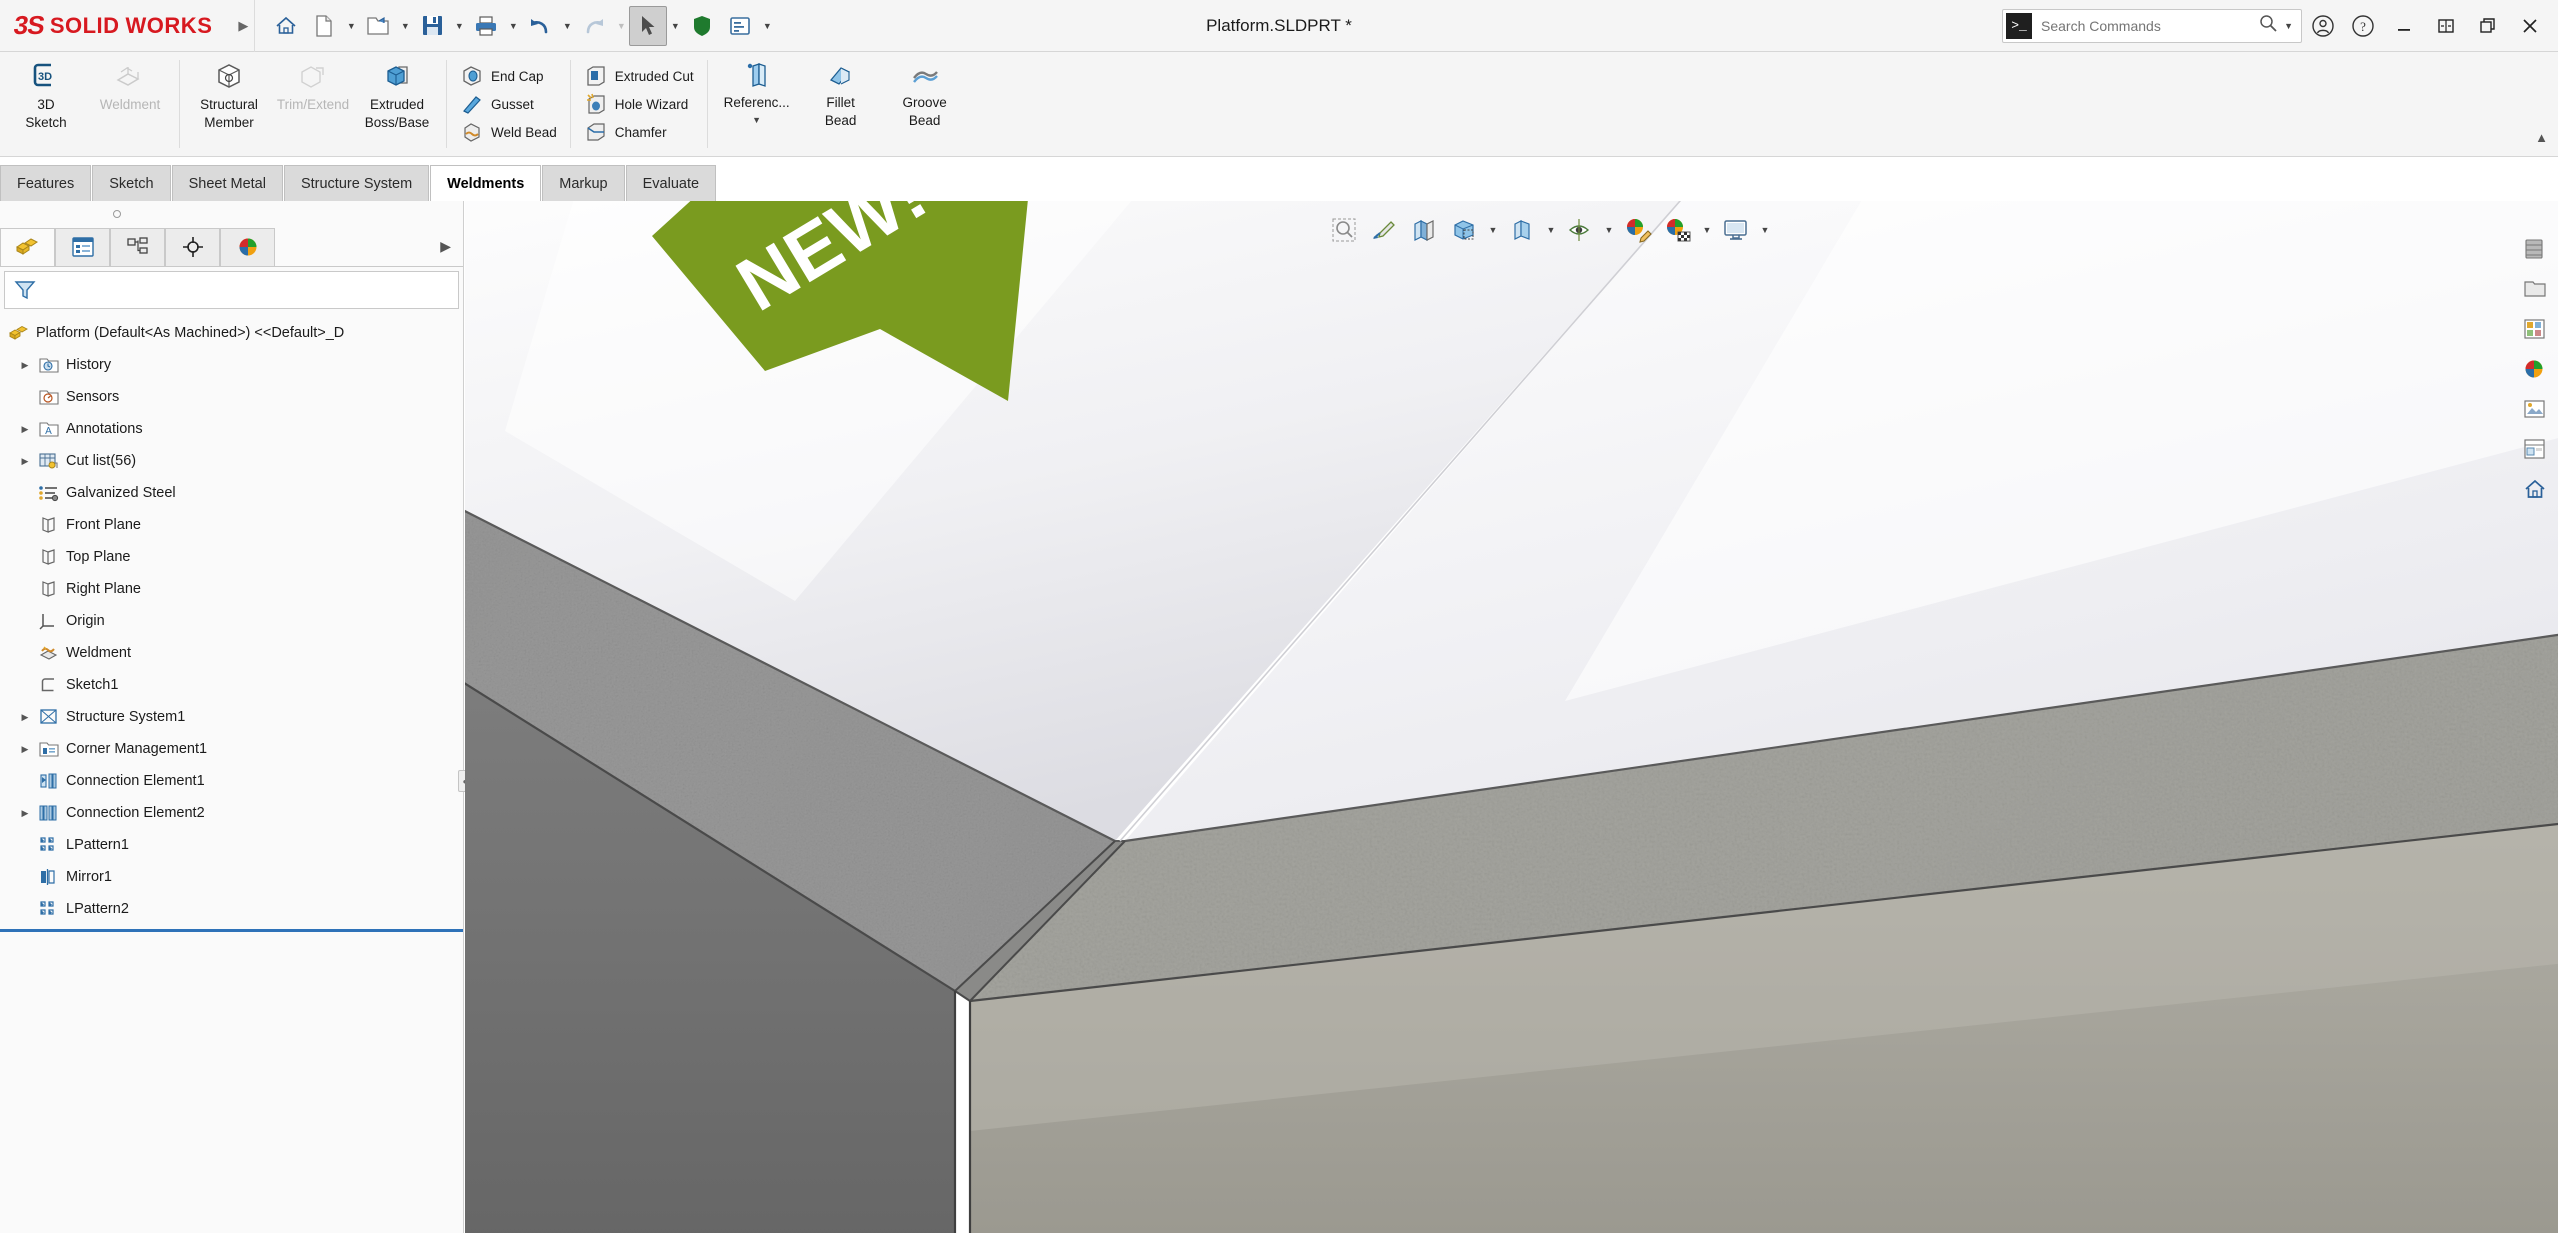 The width and height of the screenshot is (2558, 1233). I want to click on weldment-button: Weldment, so click(130, 104).